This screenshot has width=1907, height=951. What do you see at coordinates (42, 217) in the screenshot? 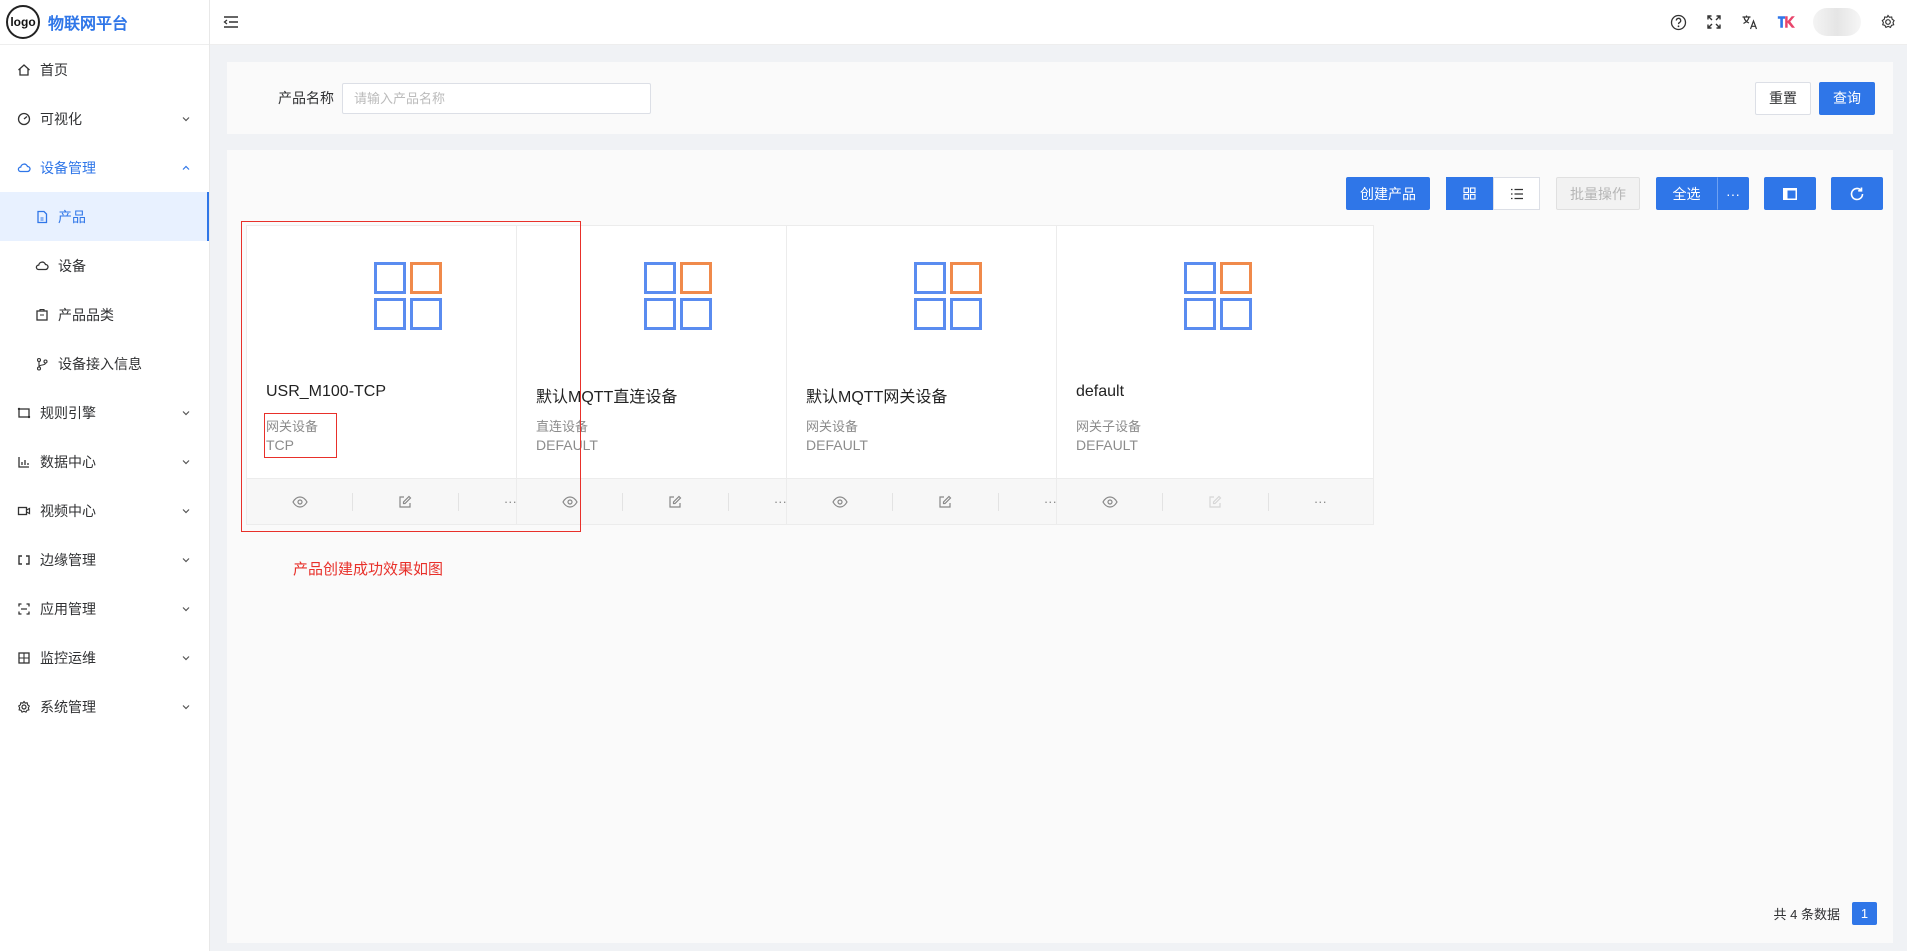
I see `product-doc-icon` at bounding box center [42, 217].